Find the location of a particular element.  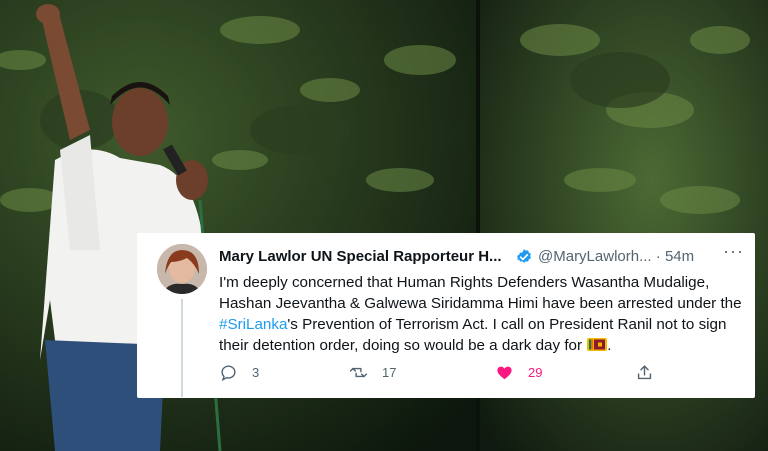

retweet-button: 17 is located at coordinates (372, 372).